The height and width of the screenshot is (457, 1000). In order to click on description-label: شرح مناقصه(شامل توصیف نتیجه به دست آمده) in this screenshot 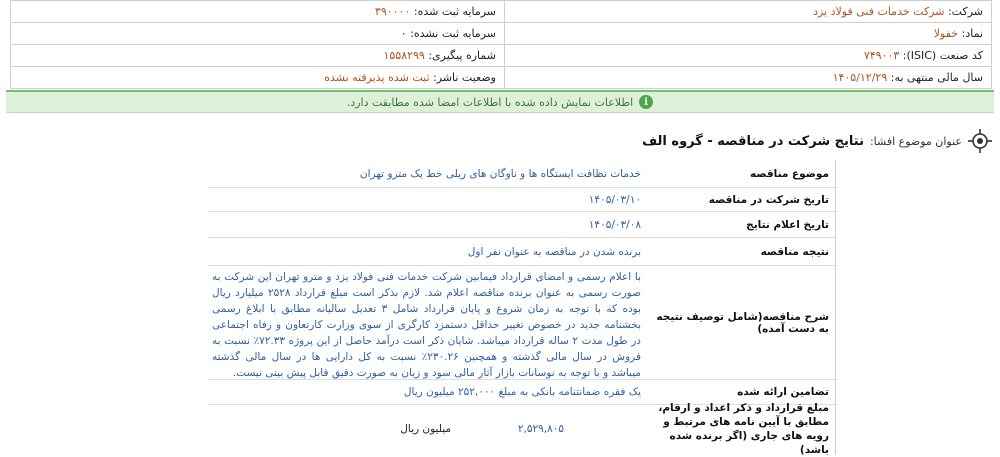, I will do `click(742, 322)`.